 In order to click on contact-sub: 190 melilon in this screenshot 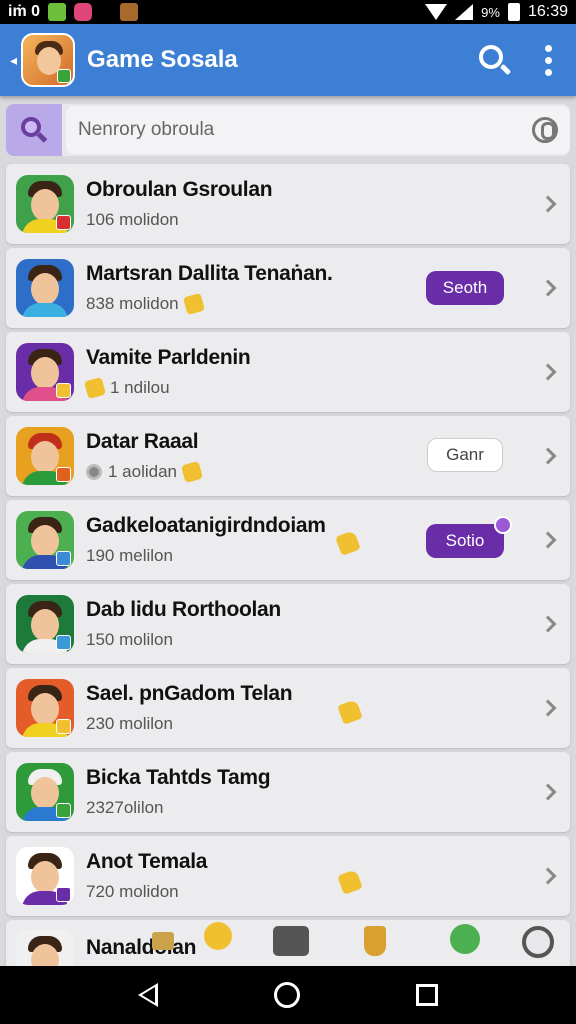, I will do `click(129, 555)`.